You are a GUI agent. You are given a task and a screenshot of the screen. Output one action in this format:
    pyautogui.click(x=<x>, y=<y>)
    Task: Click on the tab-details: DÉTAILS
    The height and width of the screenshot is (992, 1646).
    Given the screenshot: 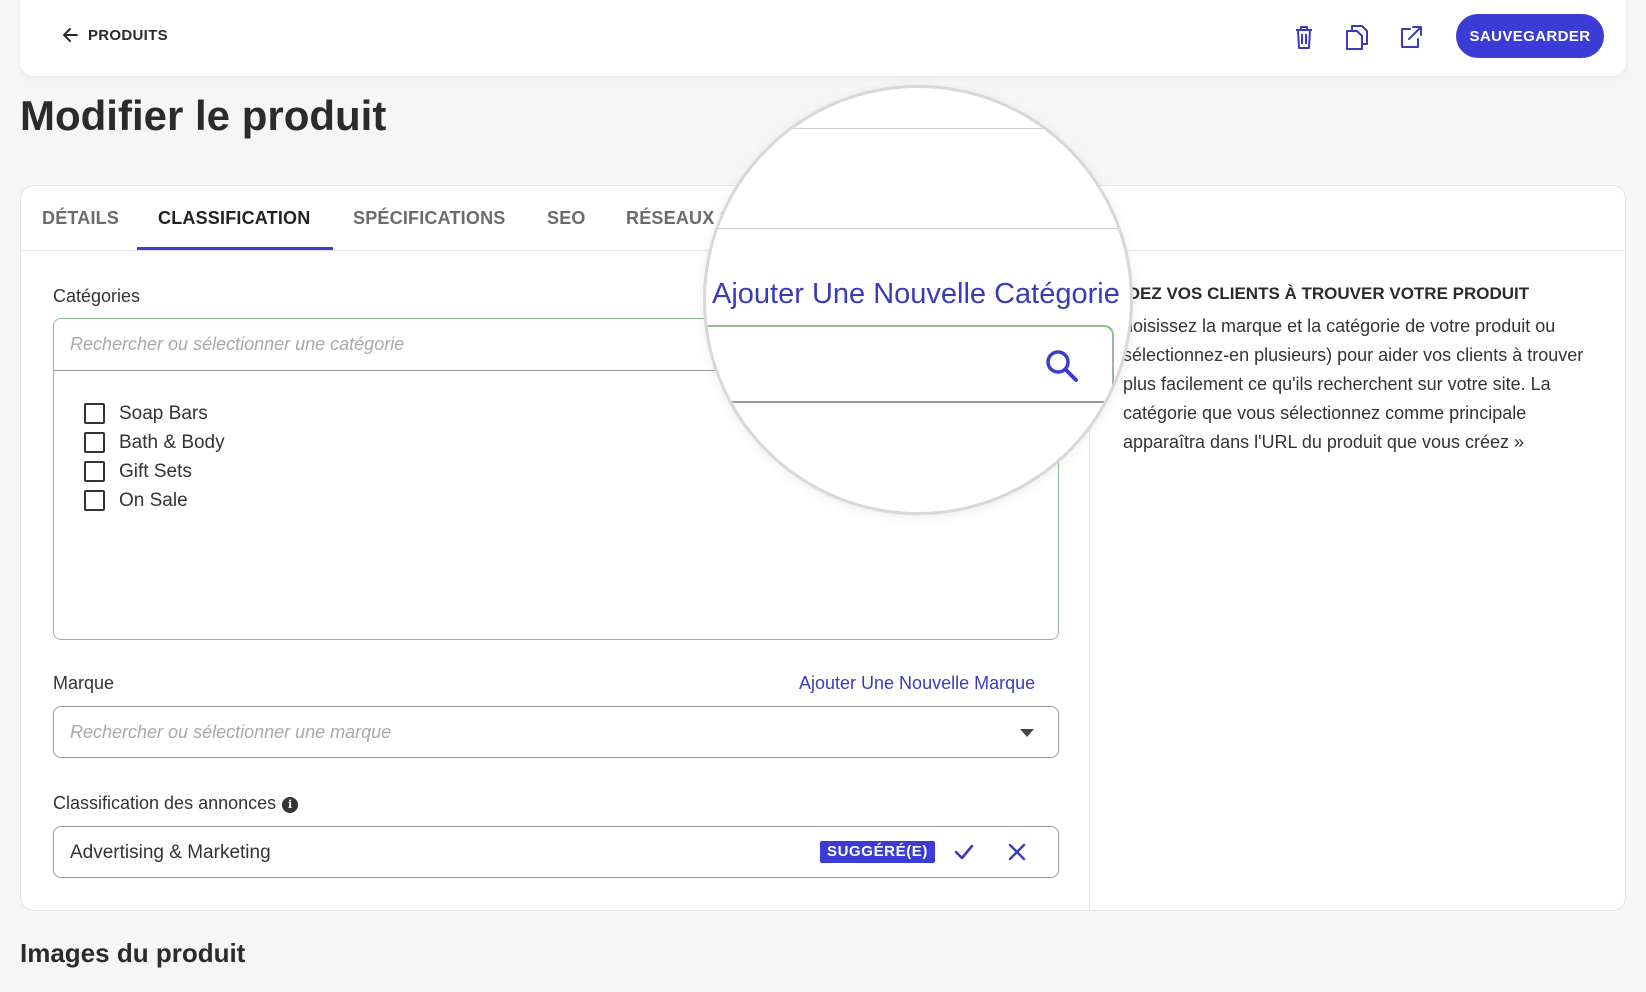 What is the action you would take?
    pyautogui.click(x=80, y=218)
    